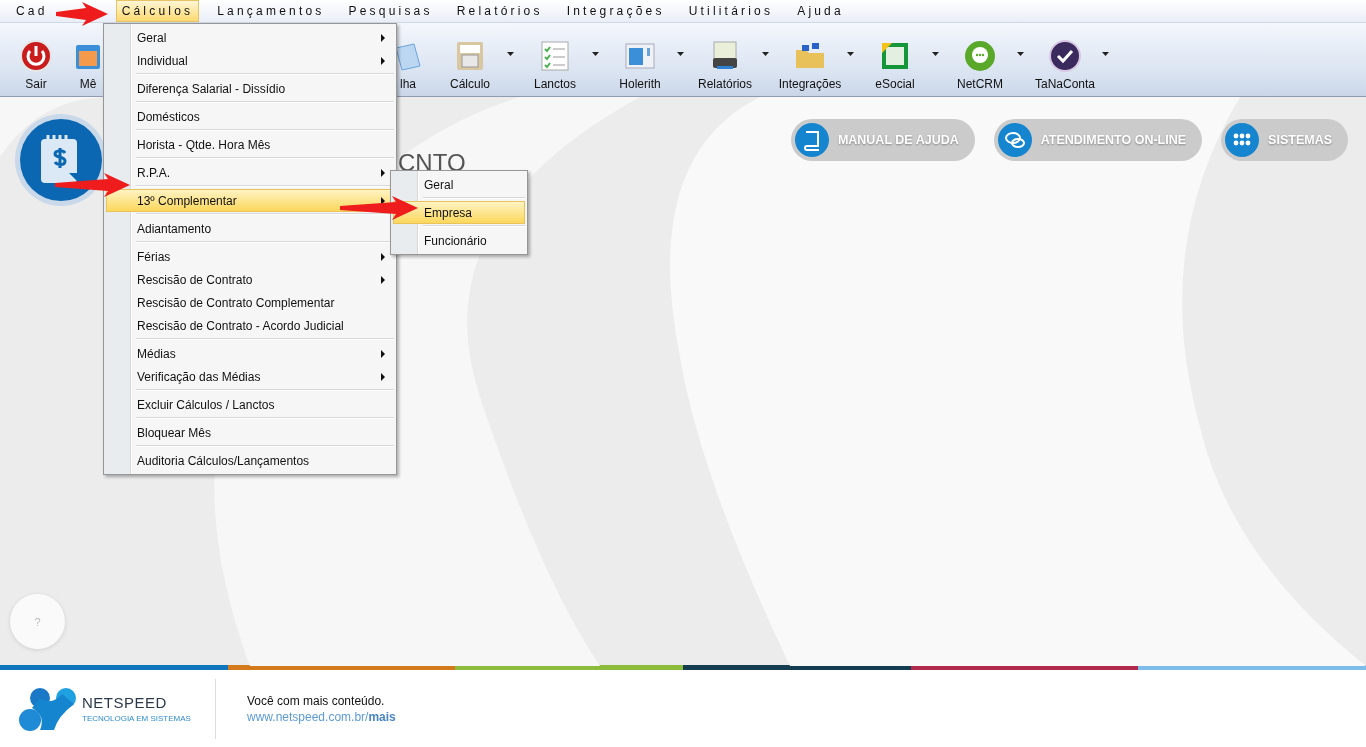 The image size is (1366, 747). What do you see at coordinates (250, 460) in the screenshot?
I see `menu-item: Auditoria Cálculos/Lançamentos` at bounding box center [250, 460].